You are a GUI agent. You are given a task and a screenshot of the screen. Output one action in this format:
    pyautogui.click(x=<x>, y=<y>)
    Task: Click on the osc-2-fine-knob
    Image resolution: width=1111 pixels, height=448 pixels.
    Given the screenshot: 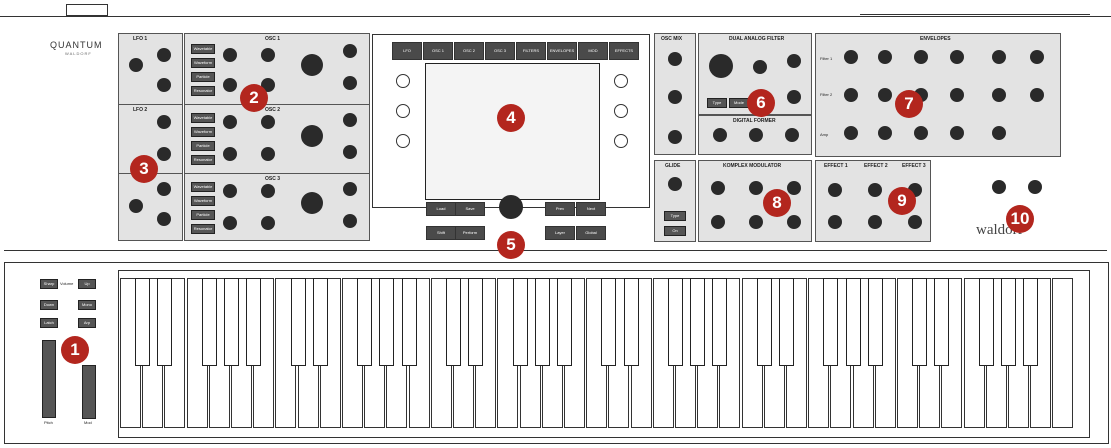 What is the action you would take?
    pyautogui.click(x=230, y=122)
    